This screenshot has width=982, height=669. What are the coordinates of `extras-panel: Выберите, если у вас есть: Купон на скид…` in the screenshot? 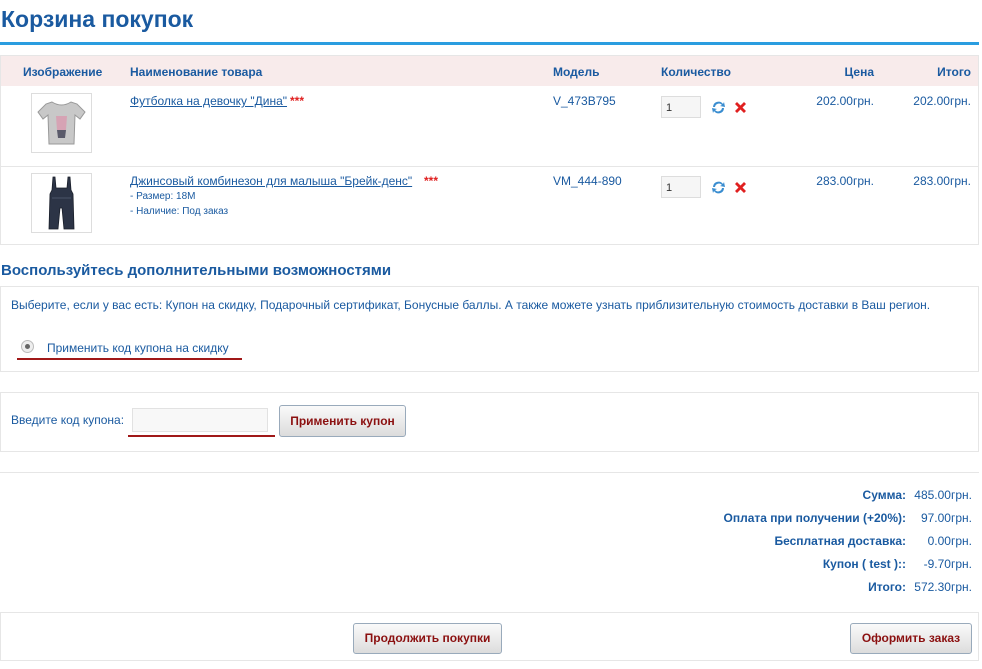 It's located at (489, 329).